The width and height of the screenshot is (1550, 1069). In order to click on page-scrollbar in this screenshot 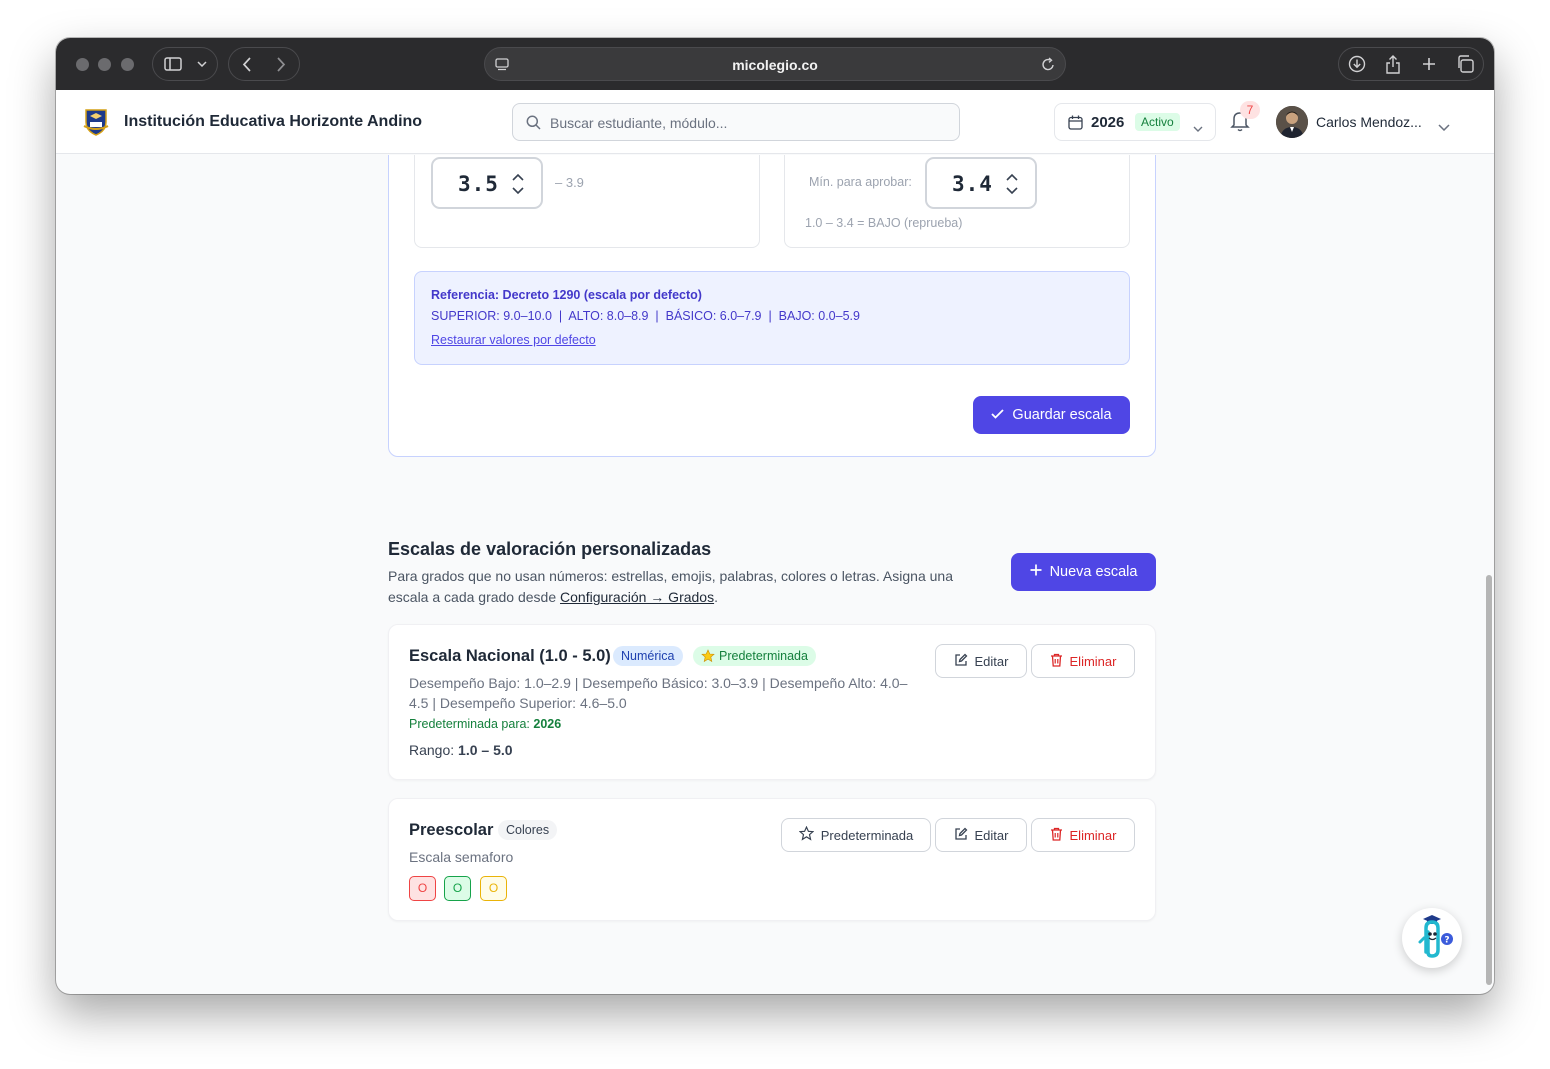, I will do `click(1489, 780)`.